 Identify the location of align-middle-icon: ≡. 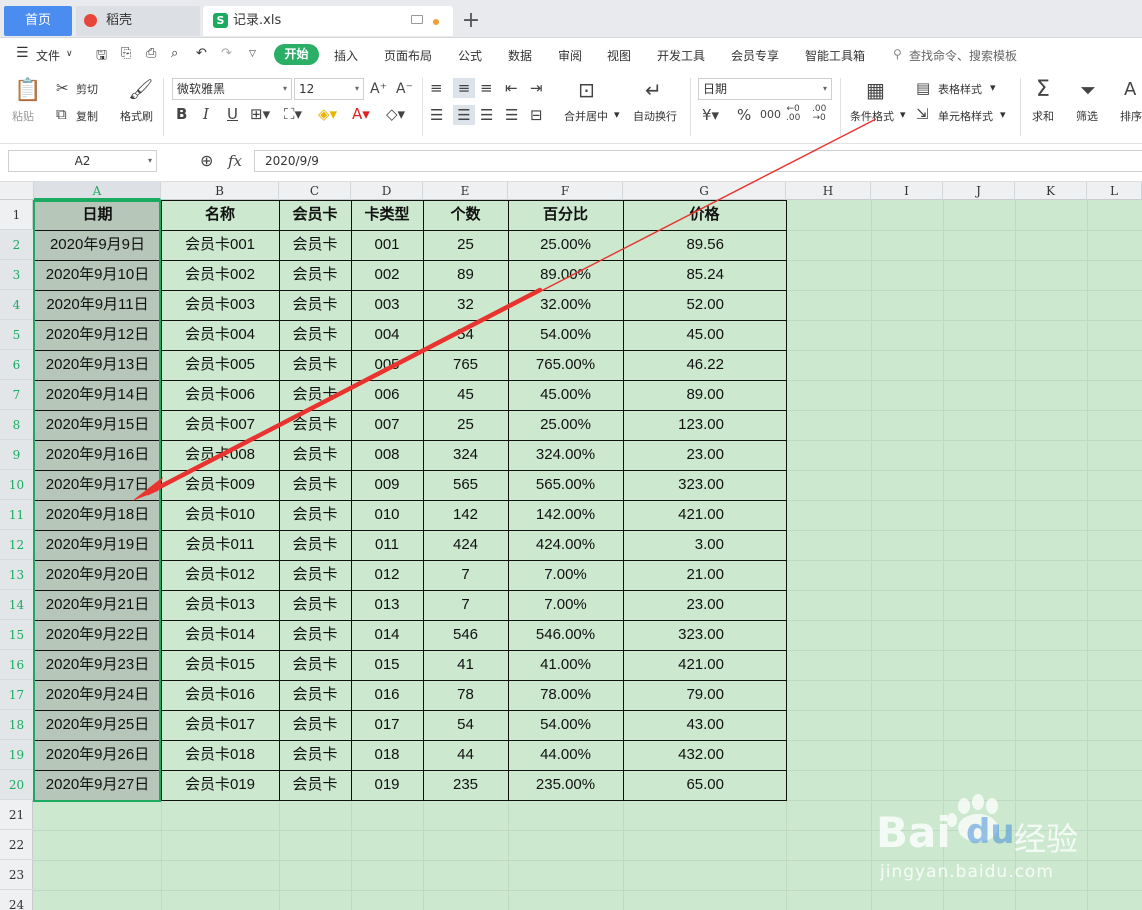
(464, 88).